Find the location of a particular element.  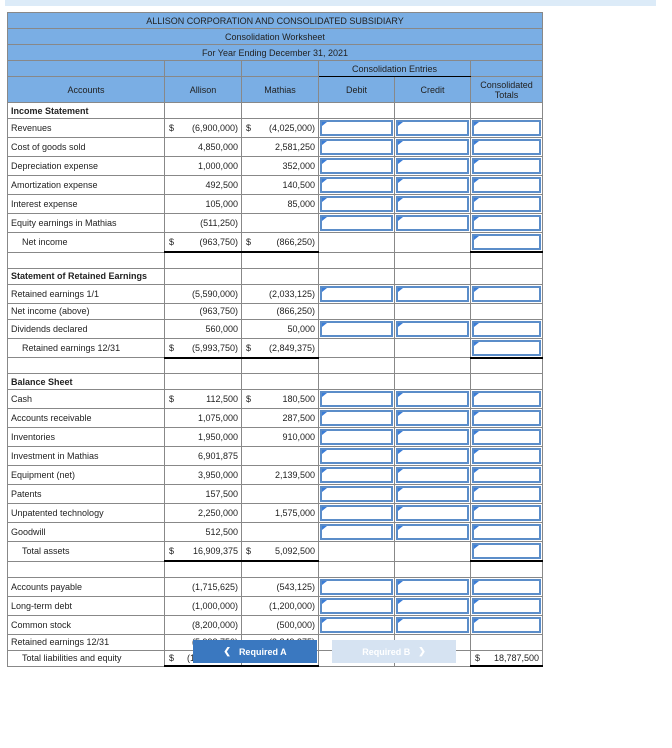

required-b-button: Required B ❯ is located at coordinates (394, 651).